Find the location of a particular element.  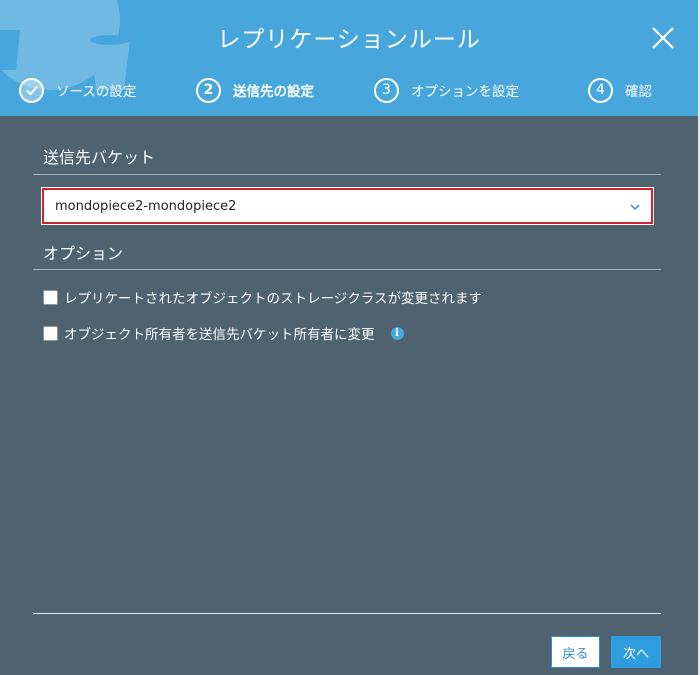

storage-class-option: レプリケートされたオブジェクトのストレージクラスが変更されます is located at coordinates (262, 297).